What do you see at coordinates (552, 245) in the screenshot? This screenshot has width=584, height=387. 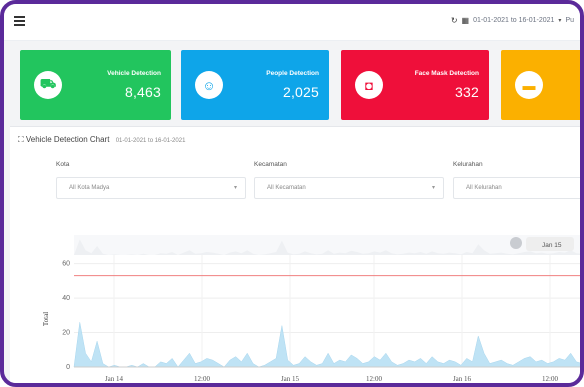 I see `range-selector-label: Jan 15` at bounding box center [552, 245].